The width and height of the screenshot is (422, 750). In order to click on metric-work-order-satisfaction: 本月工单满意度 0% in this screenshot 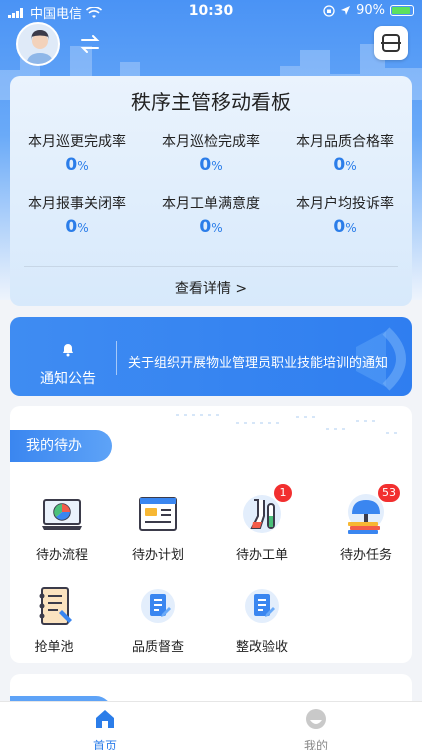, I will do `click(211, 215)`.